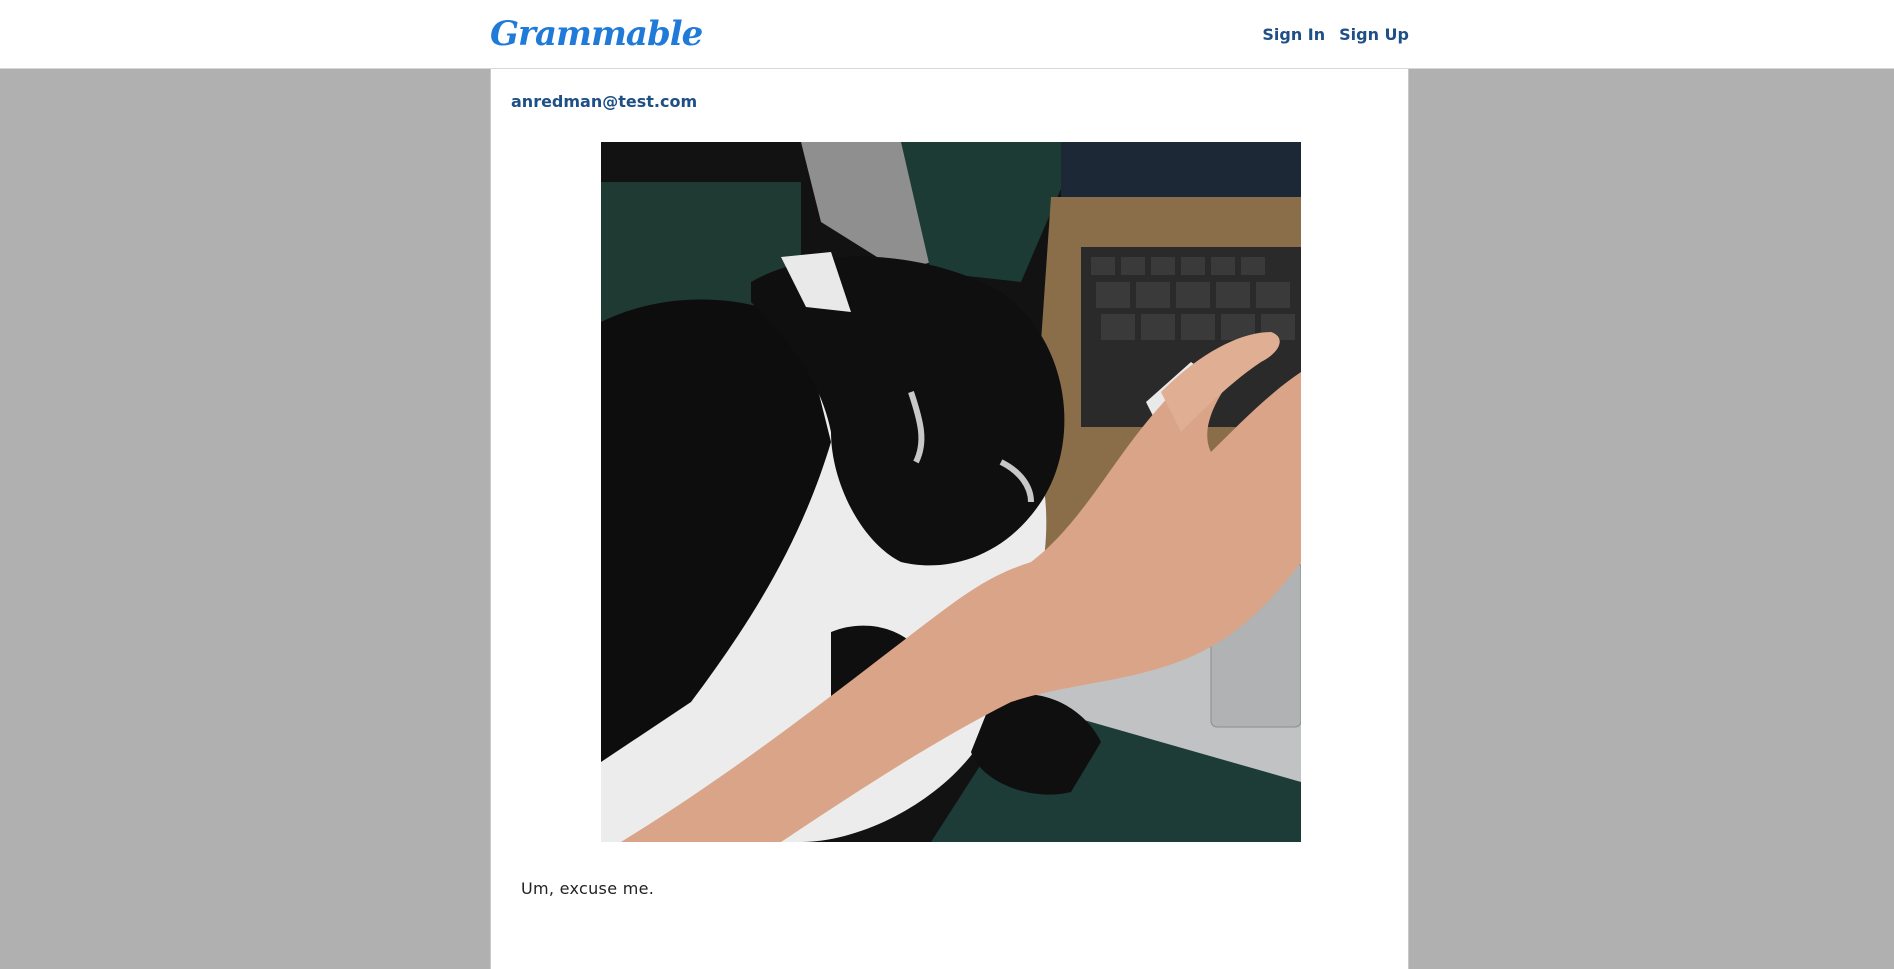 The height and width of the screenshot is (969, 1894). What do you see at coordinates (947, 34) in the screenshot?
I see `top-navbar: Grammable Sign In Sign Up` at bounding box center [947, 34].